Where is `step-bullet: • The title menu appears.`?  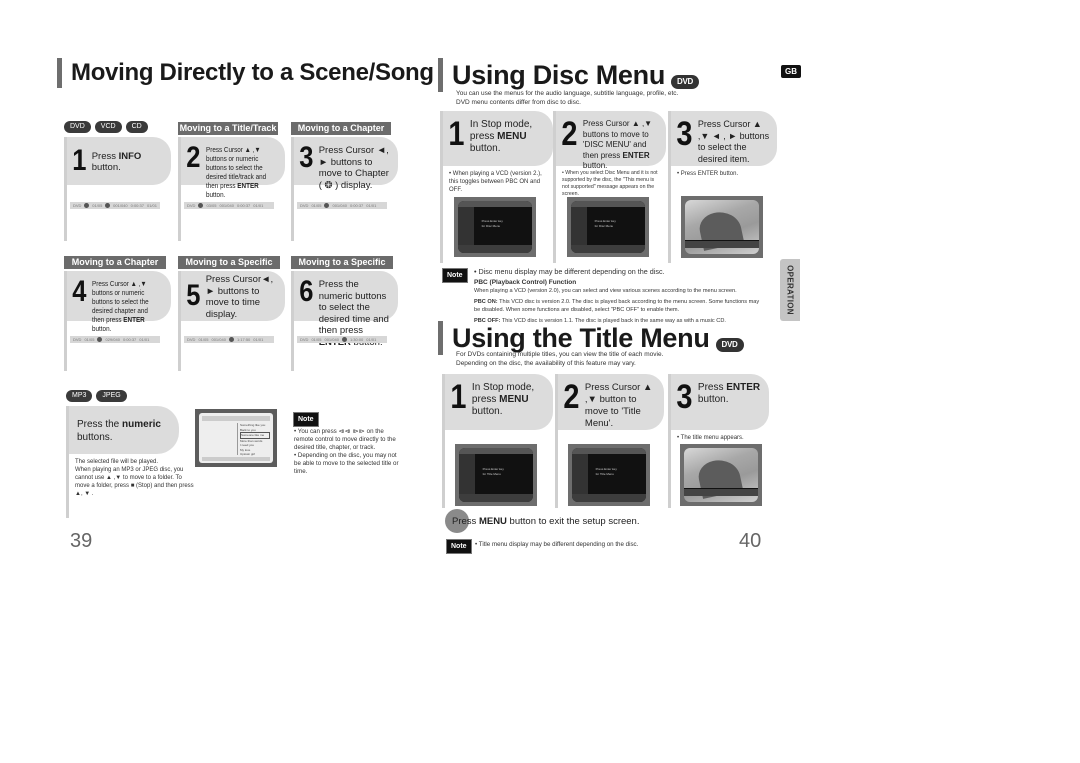
step-bullet: • The title menu appears. is located at coordinates (710, 438).